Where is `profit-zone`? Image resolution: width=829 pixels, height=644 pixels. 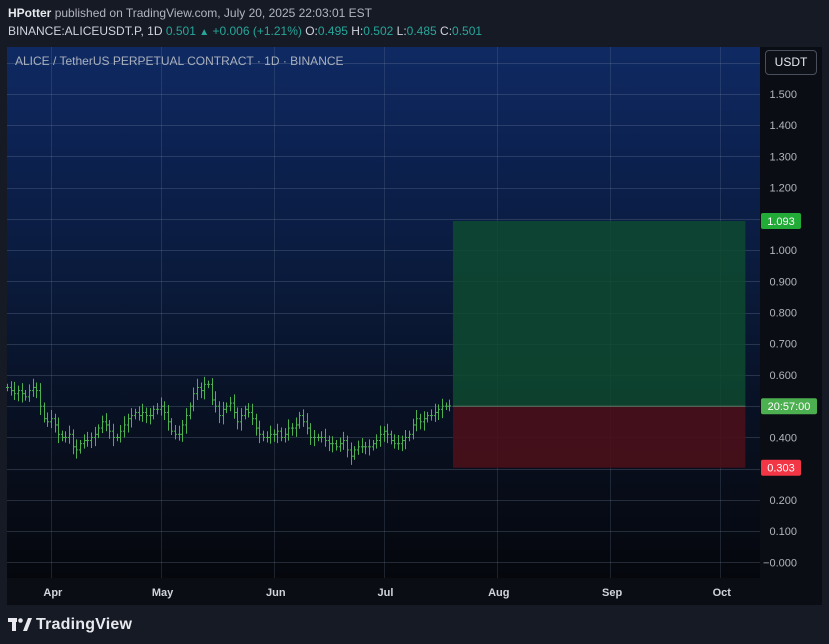
profit-zone is located at coordinates (599, 313).